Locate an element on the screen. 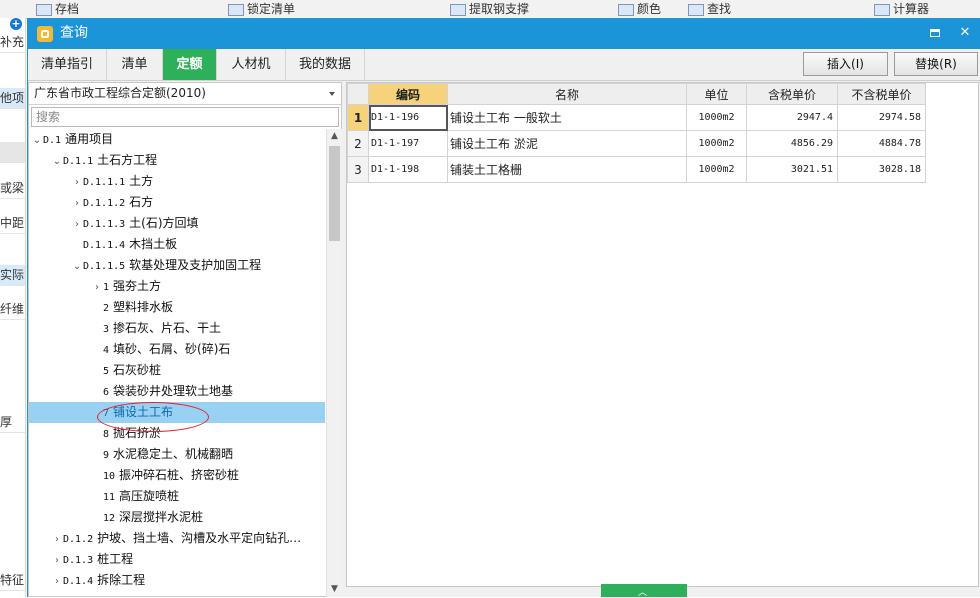  table-row: 2 D1-1-197 铺设土工布 淤泥 1000m2 4856.29 4884.78 is located at coordinates (636, 143).